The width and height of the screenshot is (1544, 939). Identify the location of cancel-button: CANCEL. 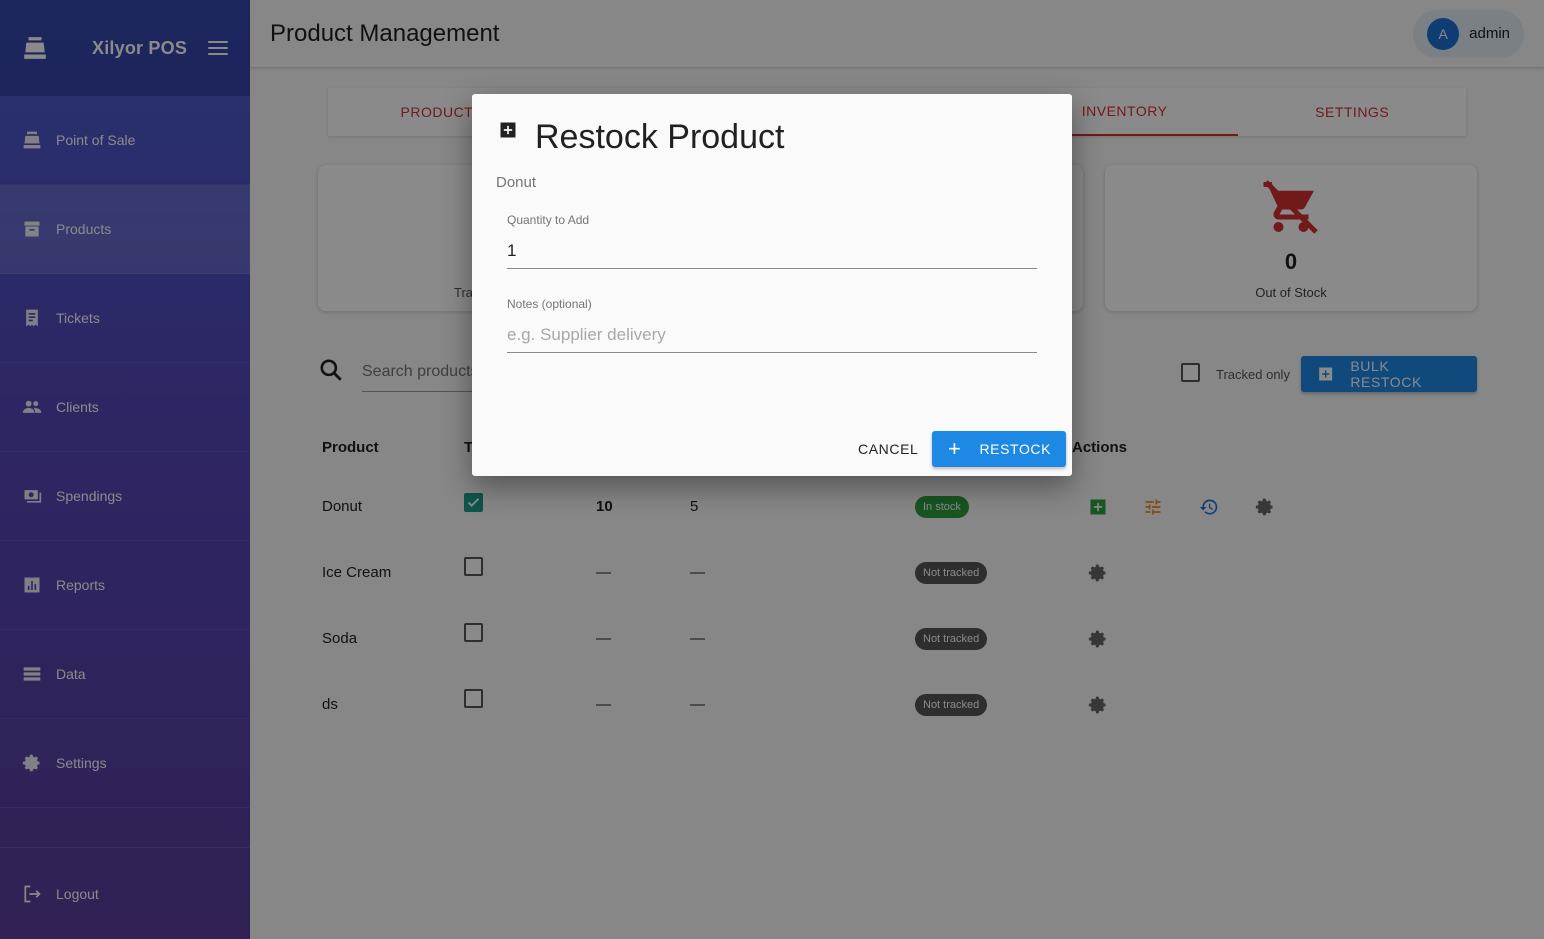
(888, 449).